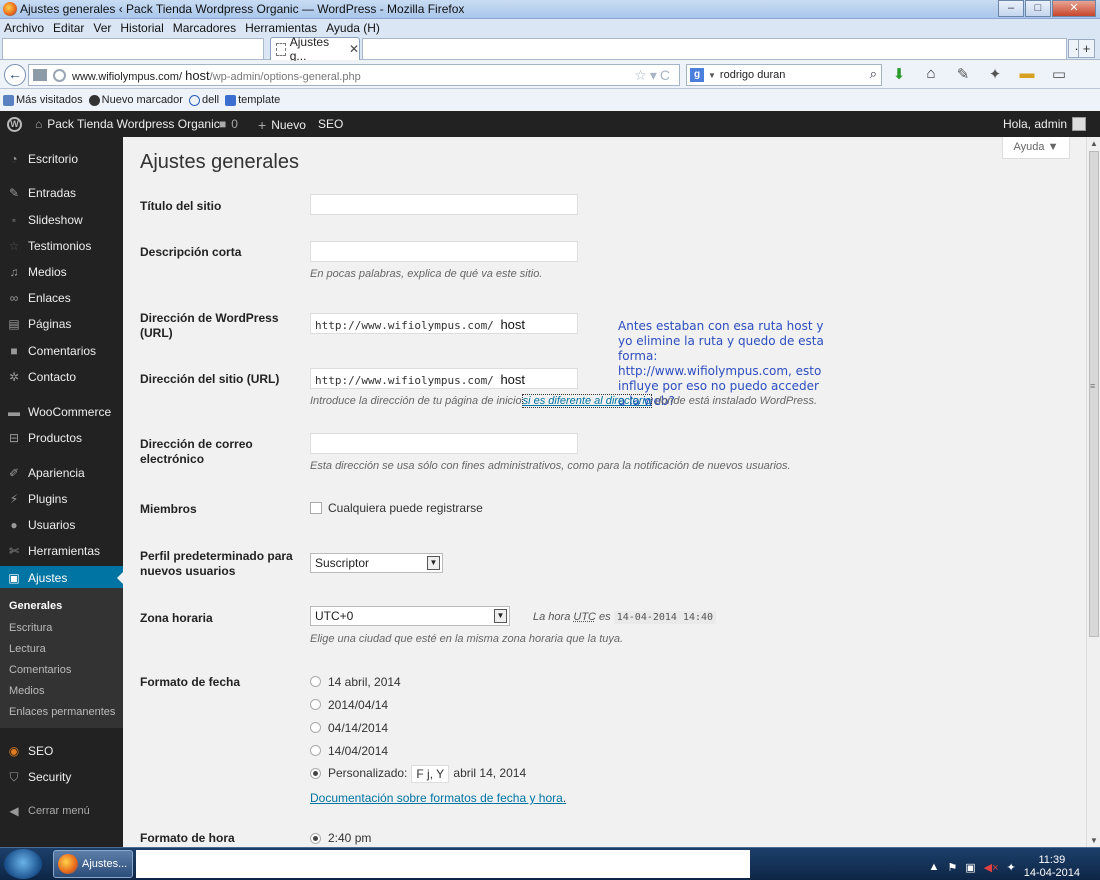 This screenshot has height=880, width=1100. What do you see at coordinates (203, 100) in the screenshot?
I see `bookmark-dell: dell` at bounding box center [203, 100].